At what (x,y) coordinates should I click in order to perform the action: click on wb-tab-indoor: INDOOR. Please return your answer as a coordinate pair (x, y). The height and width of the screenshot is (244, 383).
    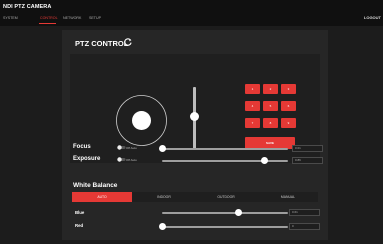
    Looking at the image, I should click on (164, 197).